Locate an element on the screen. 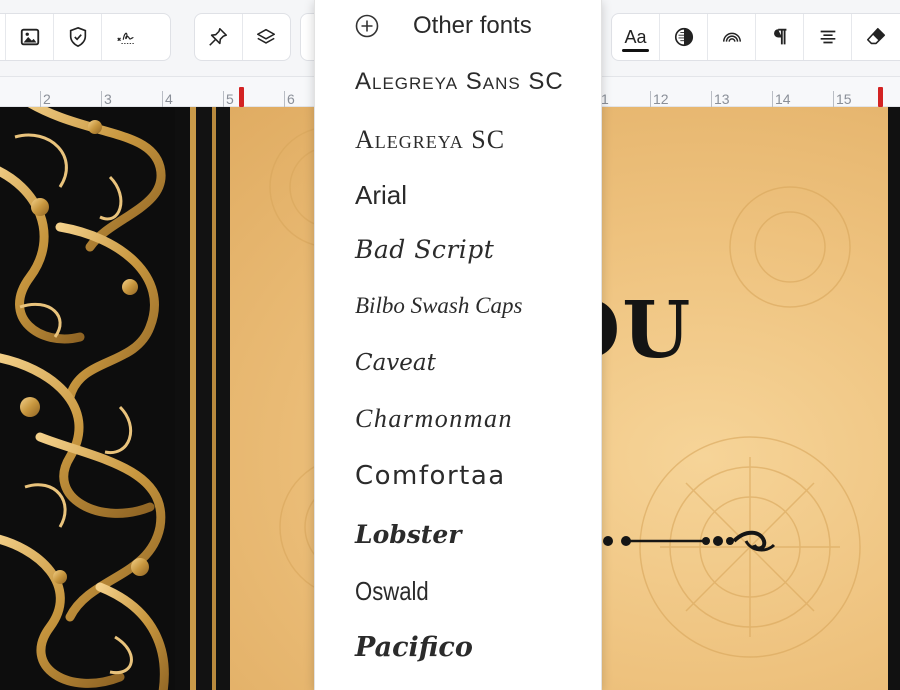 The height and width of the screenshot is (690, 900). ruler-number: 2 is located at coordinates (47, 99).